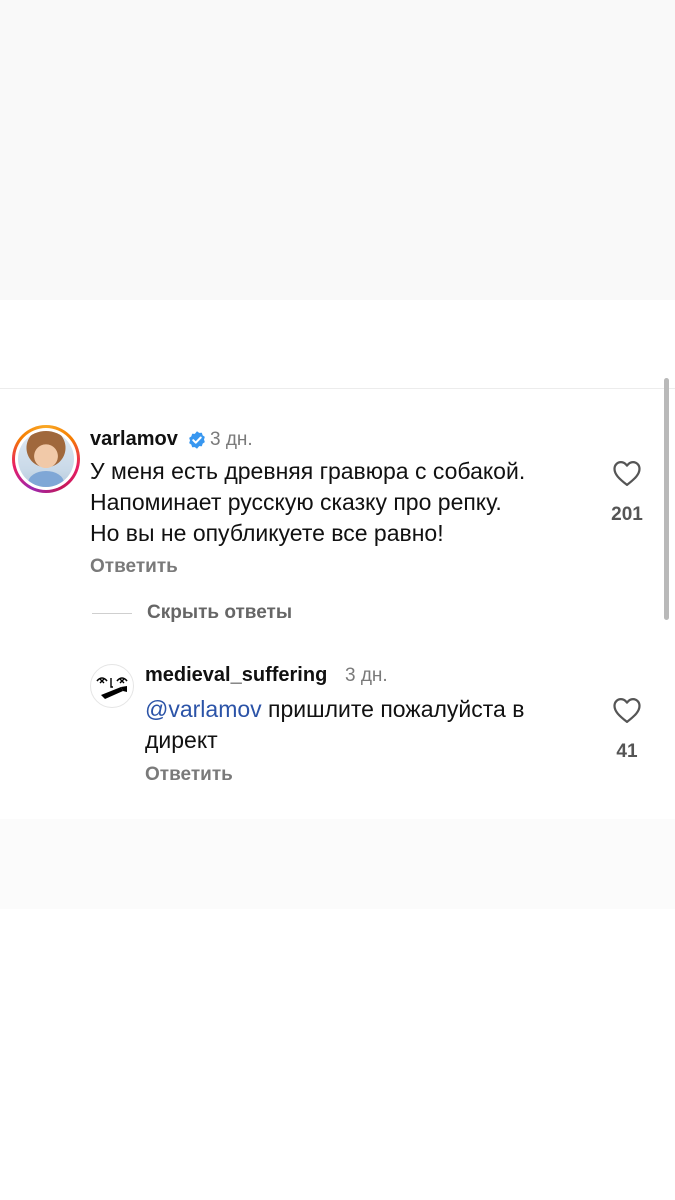  What do you see at coordinates (308, 471) in the screenshot?
I see `comment-text-line-1: У меня есть древняя гравюра с собакой.` at bounding box center [308, 471].